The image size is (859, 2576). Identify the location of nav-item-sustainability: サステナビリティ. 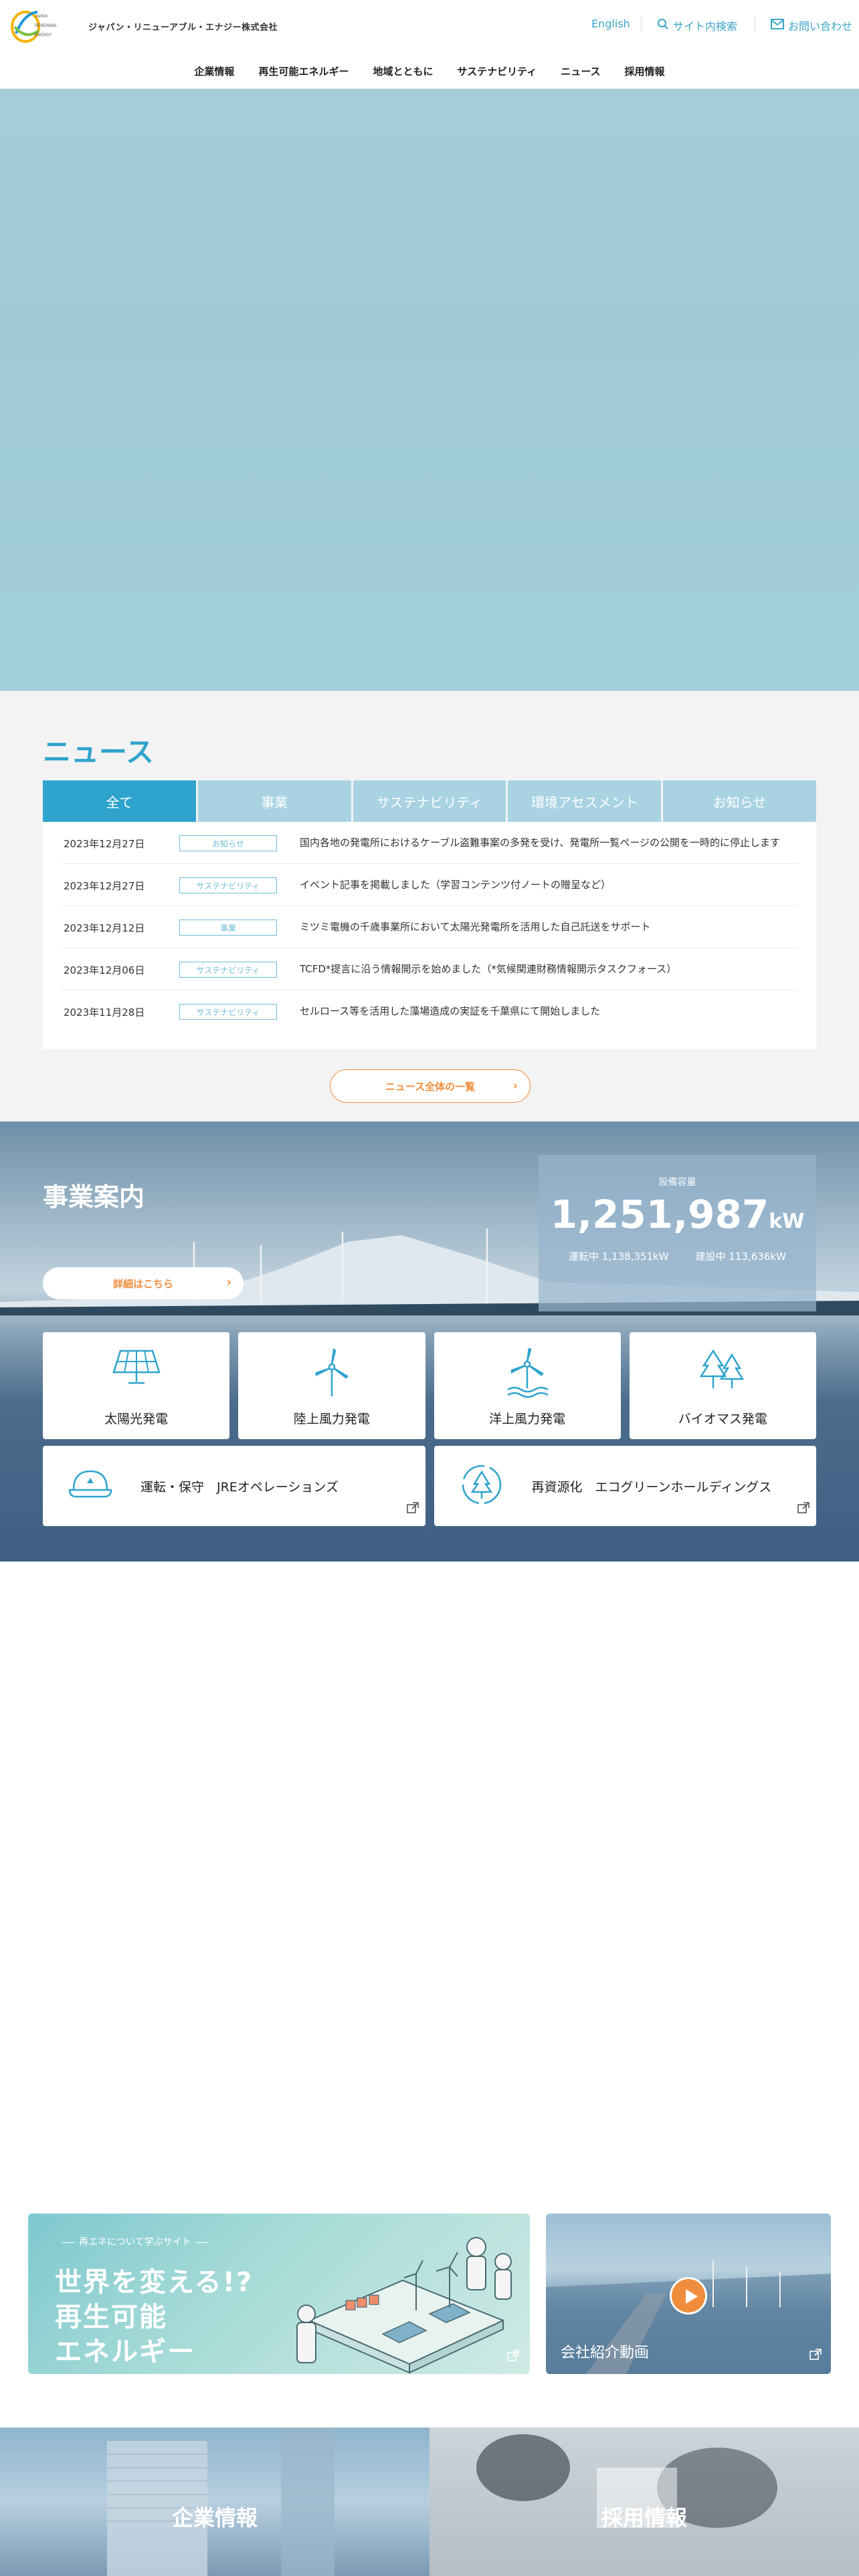
(497, 71).